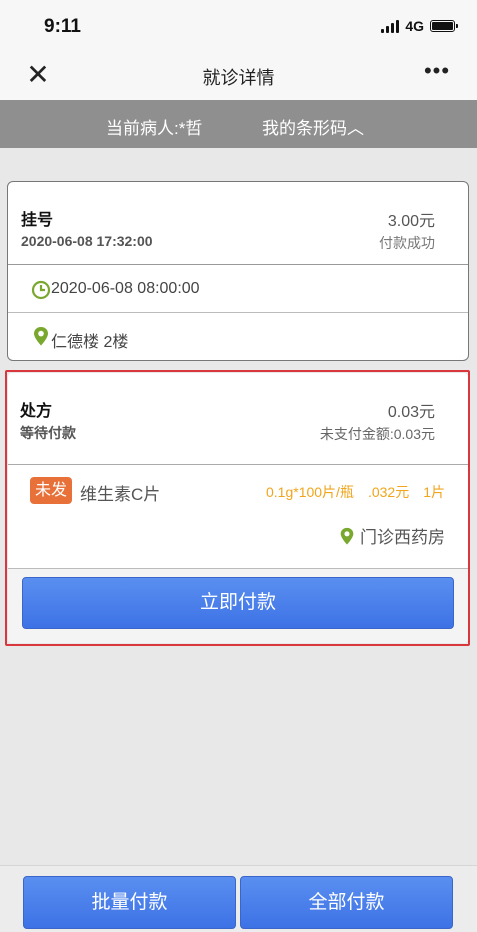 The height and width of the screenshot is (932, 477). What do you see at coordinates (402, 537) in the screenshot?
I see `pharmacy-name: 门诊西药房` at bounding box center [402, 537].